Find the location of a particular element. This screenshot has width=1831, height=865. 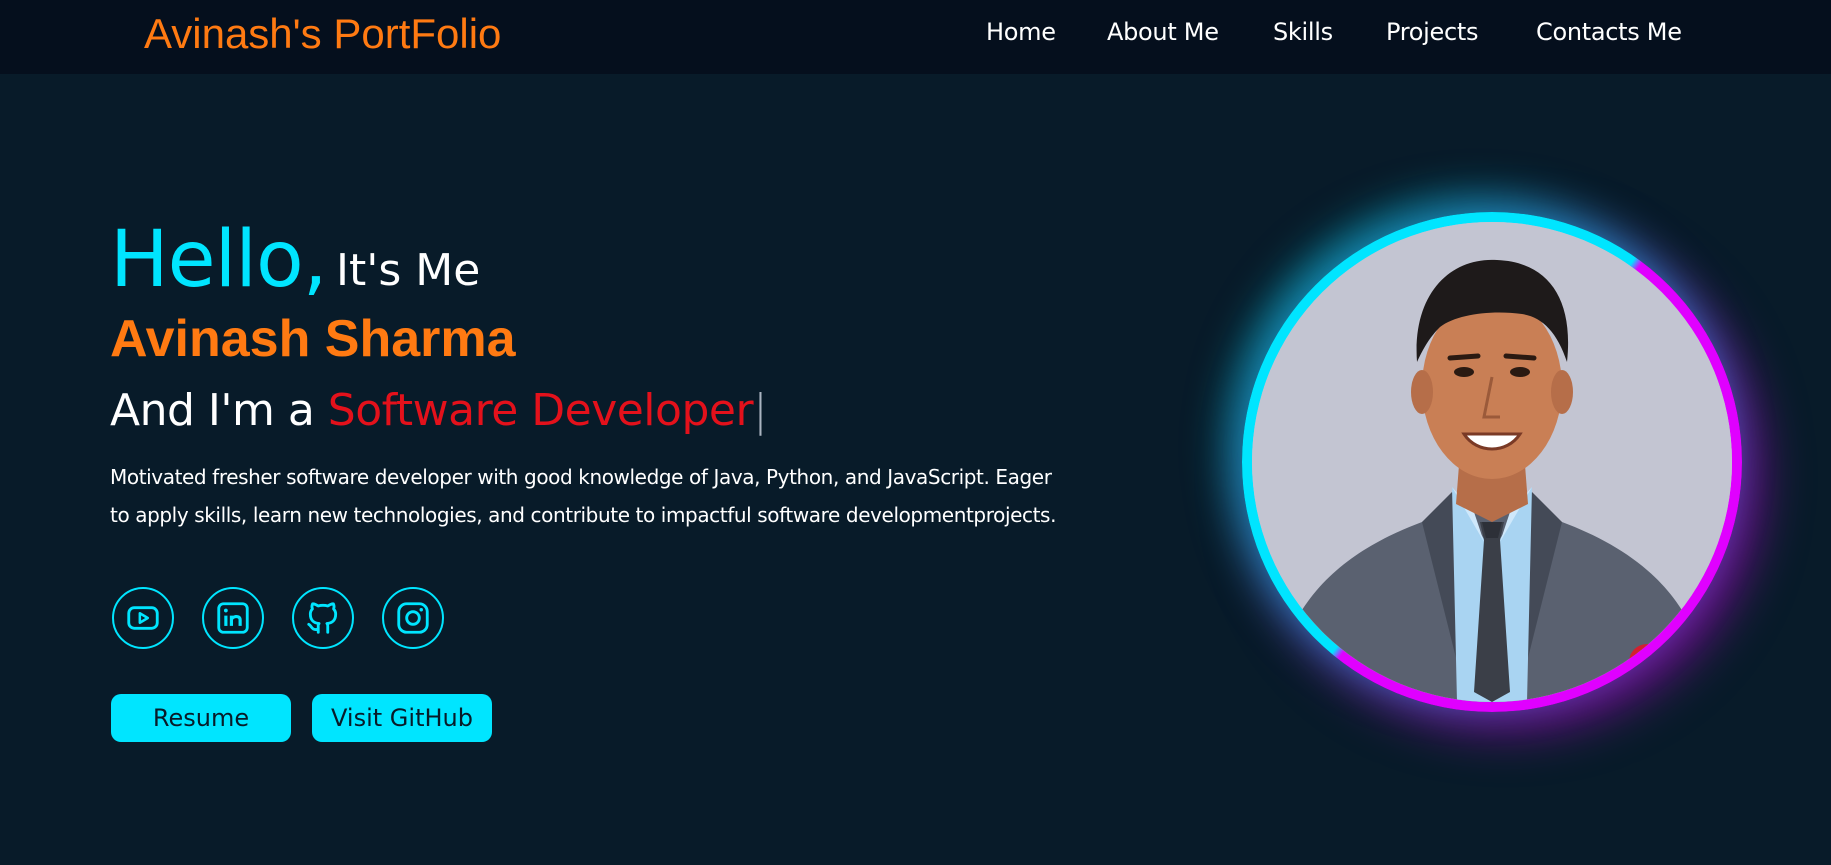

hero-name: Avinash Sharma is located at coordinates (313, 339).